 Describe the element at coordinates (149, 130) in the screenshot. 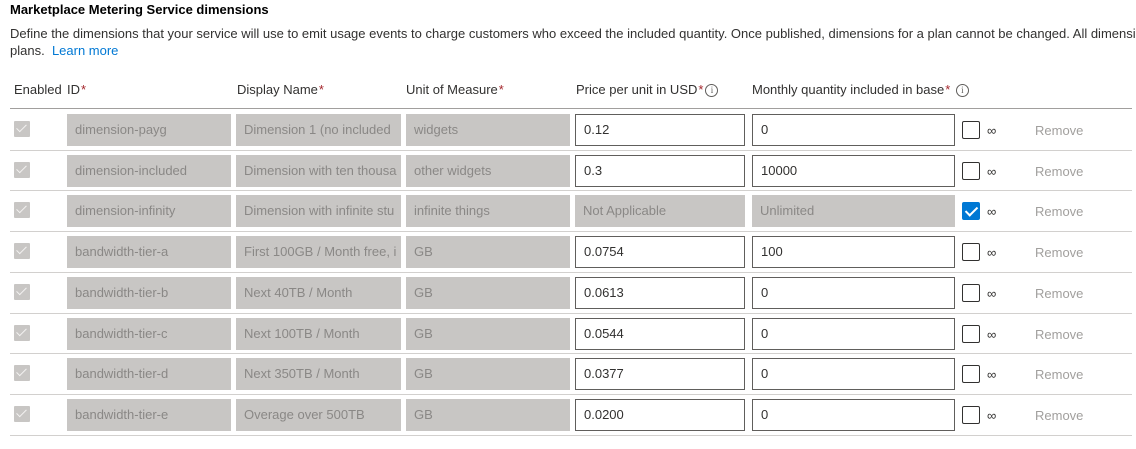

I see `id-field: dimension-payg` at that location.